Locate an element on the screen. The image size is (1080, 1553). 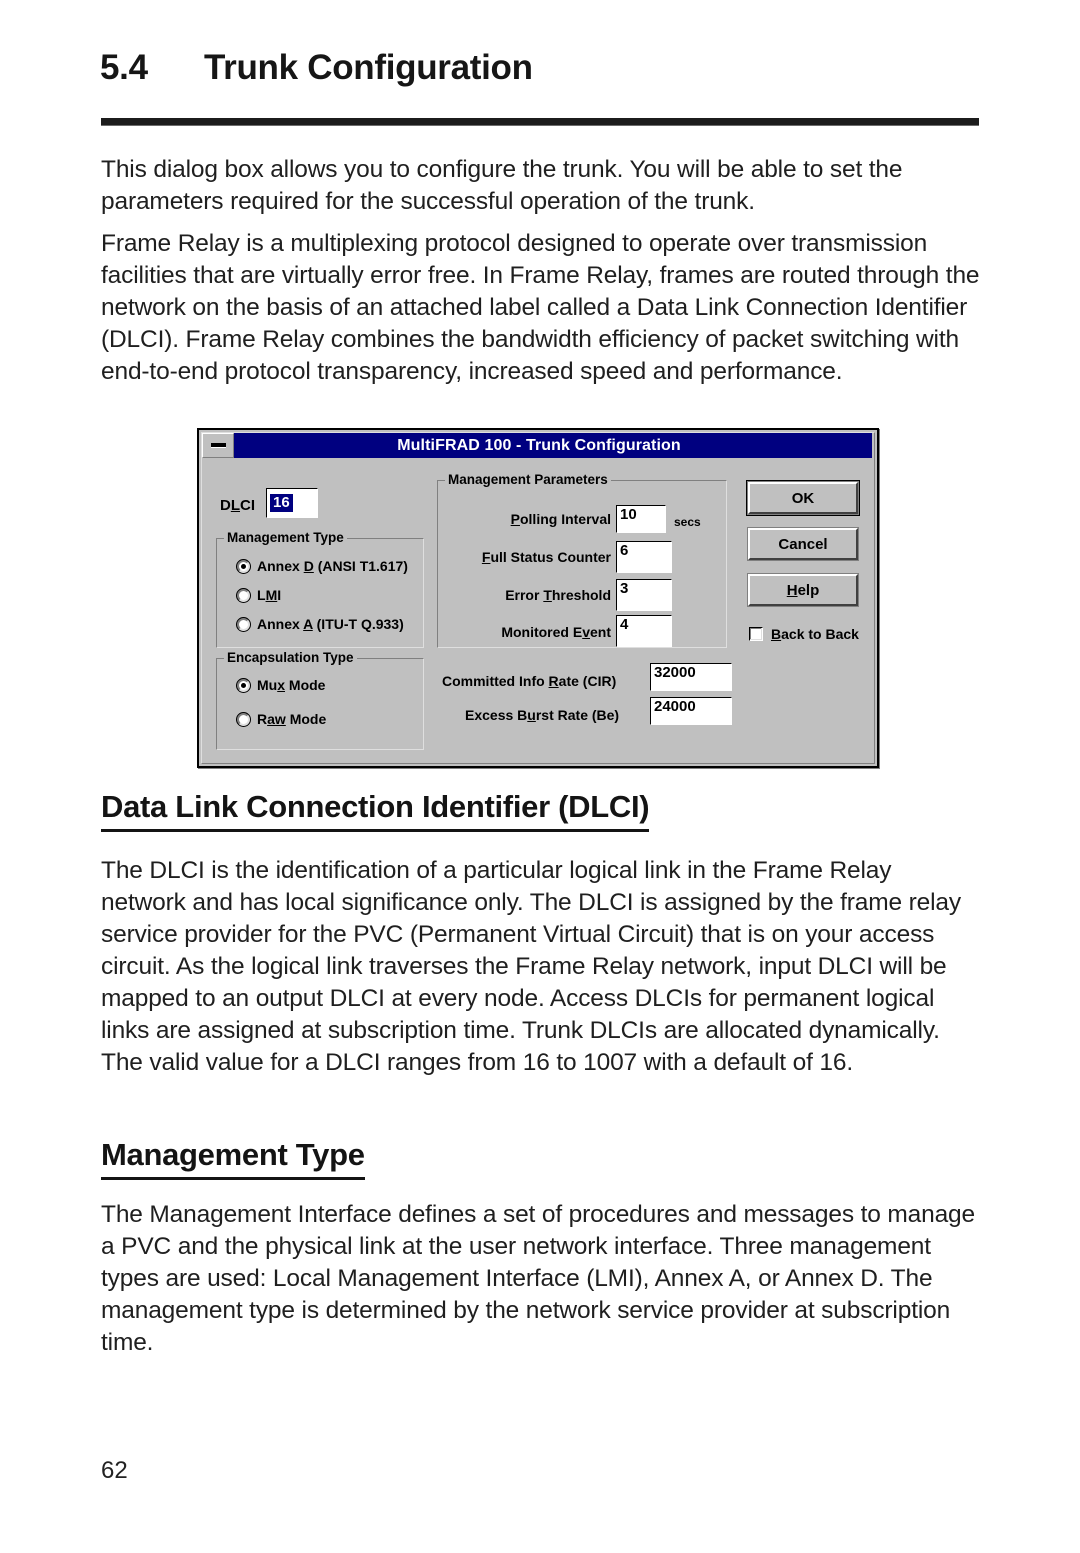
section-title: Trunk Configuration is located at coordinates (368, 67).